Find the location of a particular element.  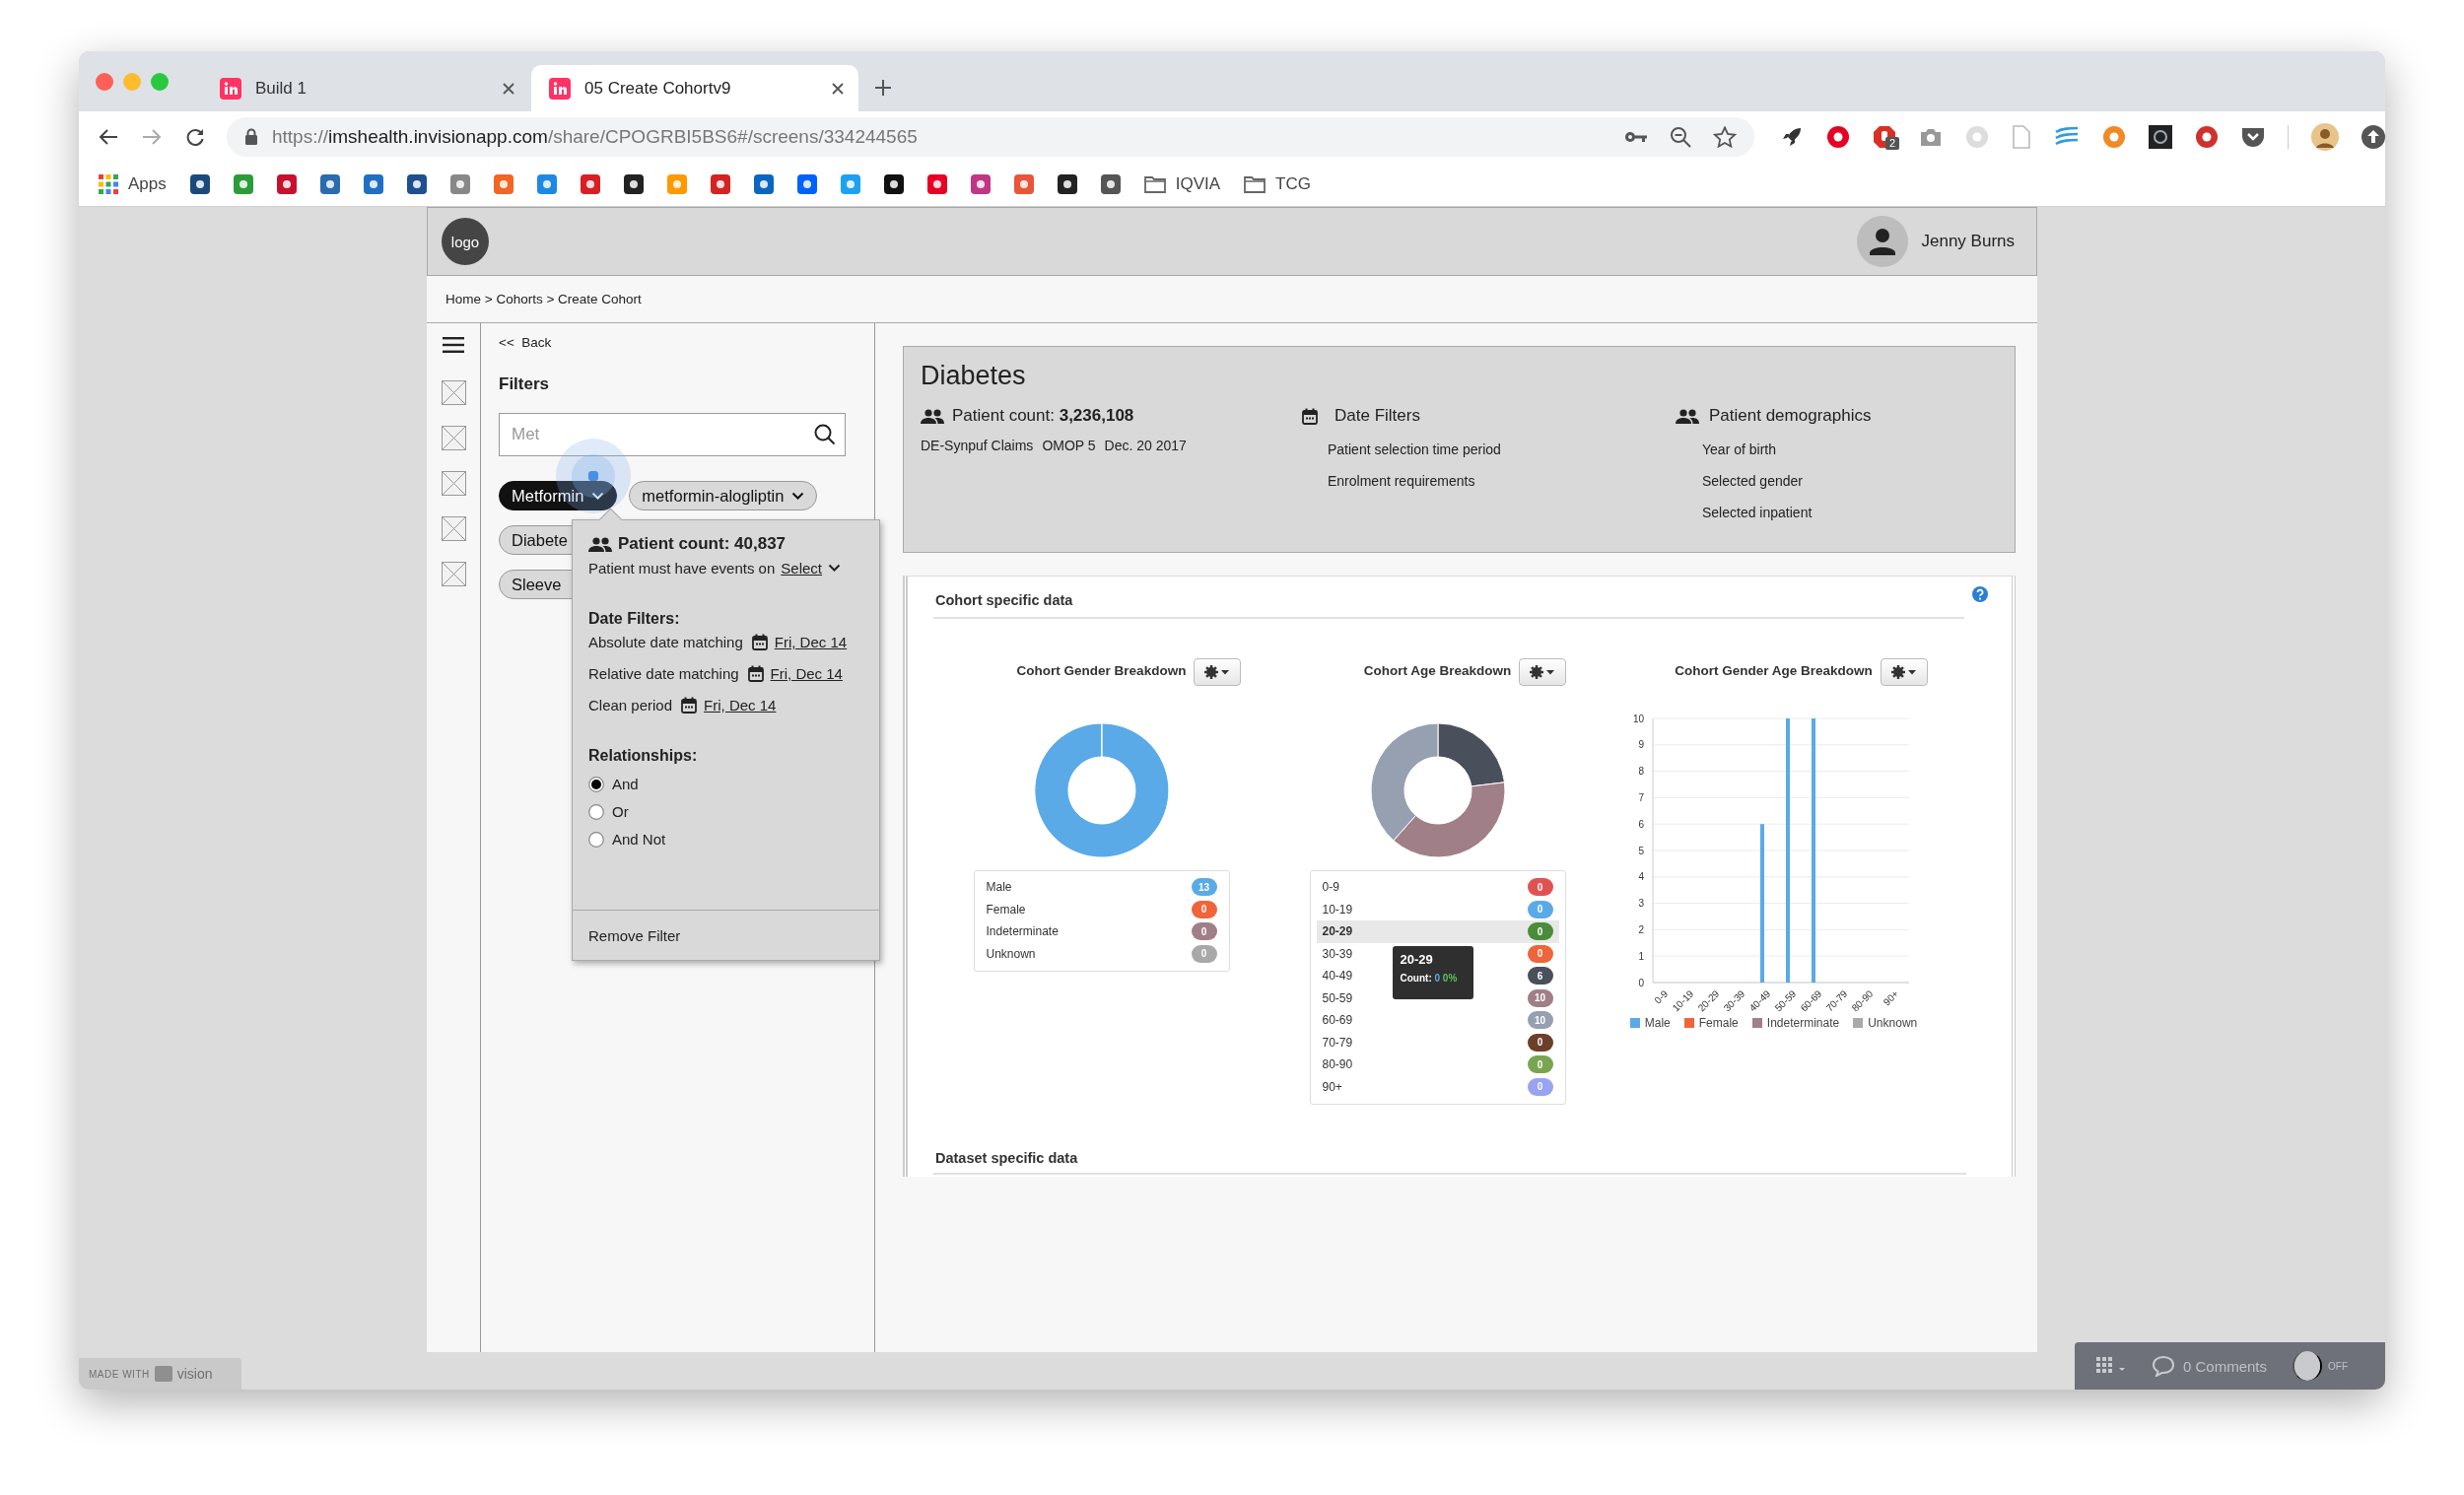

radio-label: Or is located at coordinates (620, 811).